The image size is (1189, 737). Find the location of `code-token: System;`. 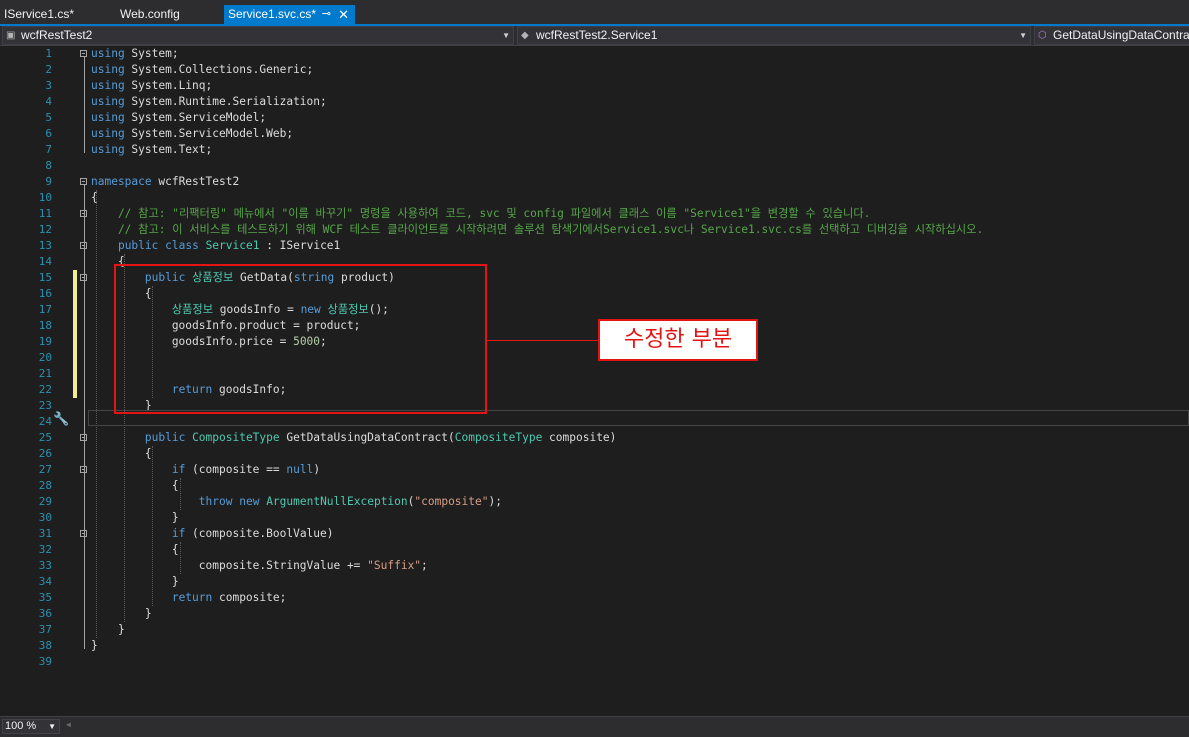

code-token: System; is located at coordinates (151, 53).